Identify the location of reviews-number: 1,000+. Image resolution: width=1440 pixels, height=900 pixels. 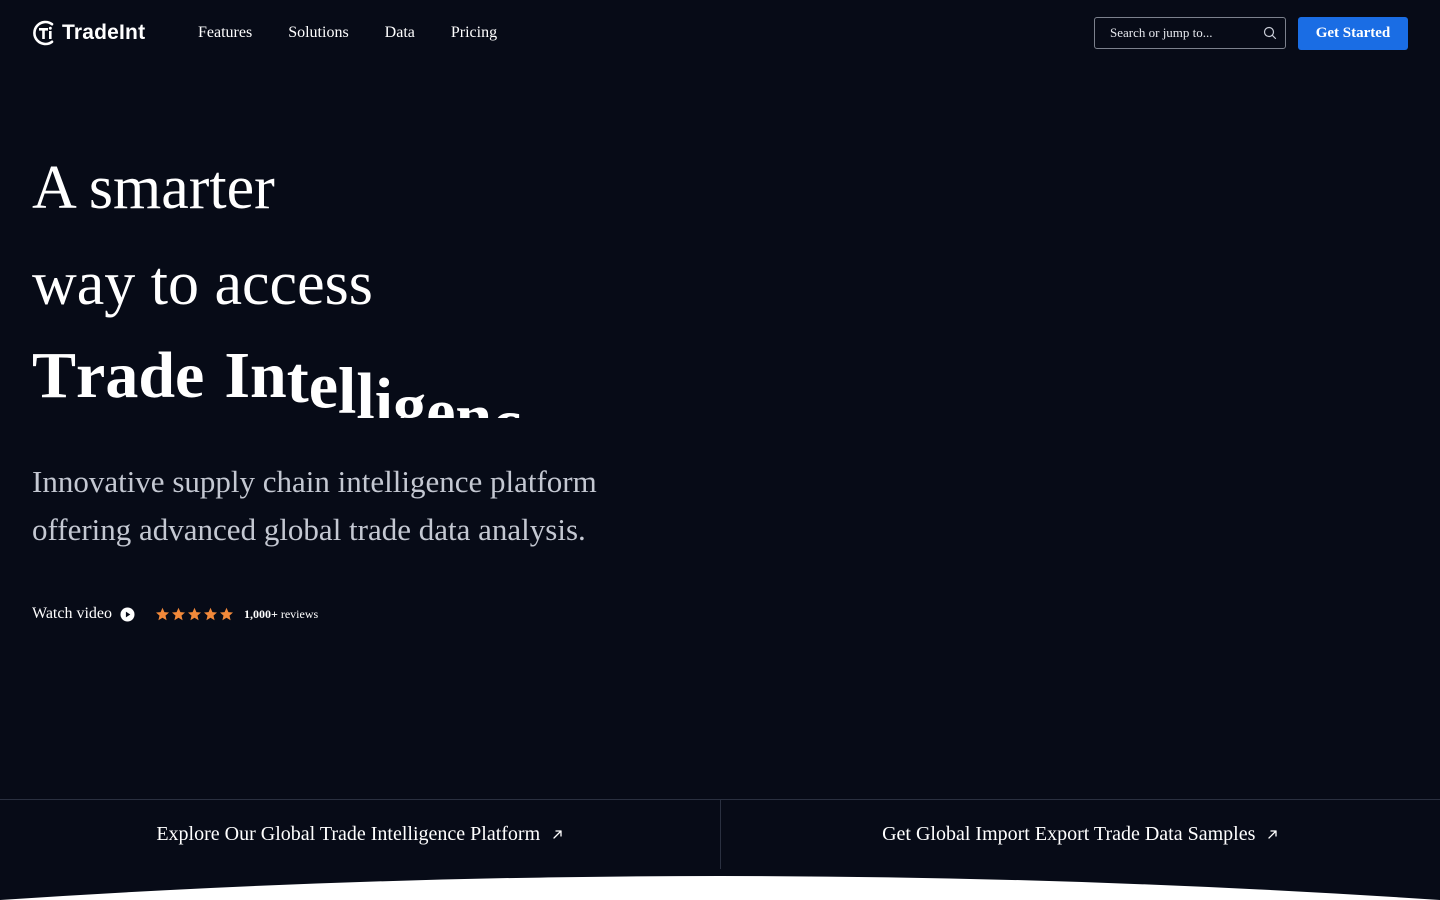
(261, 613).